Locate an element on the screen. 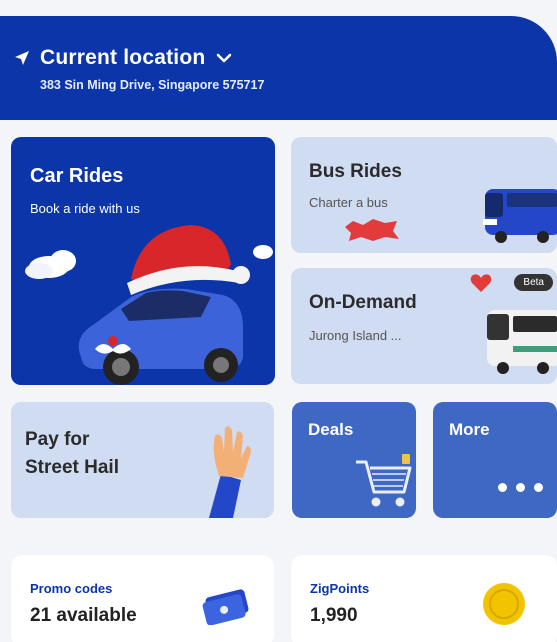 The image size is (557, 642). street-hail-title-line2: Street Hail is located at coordinates (72, 467).